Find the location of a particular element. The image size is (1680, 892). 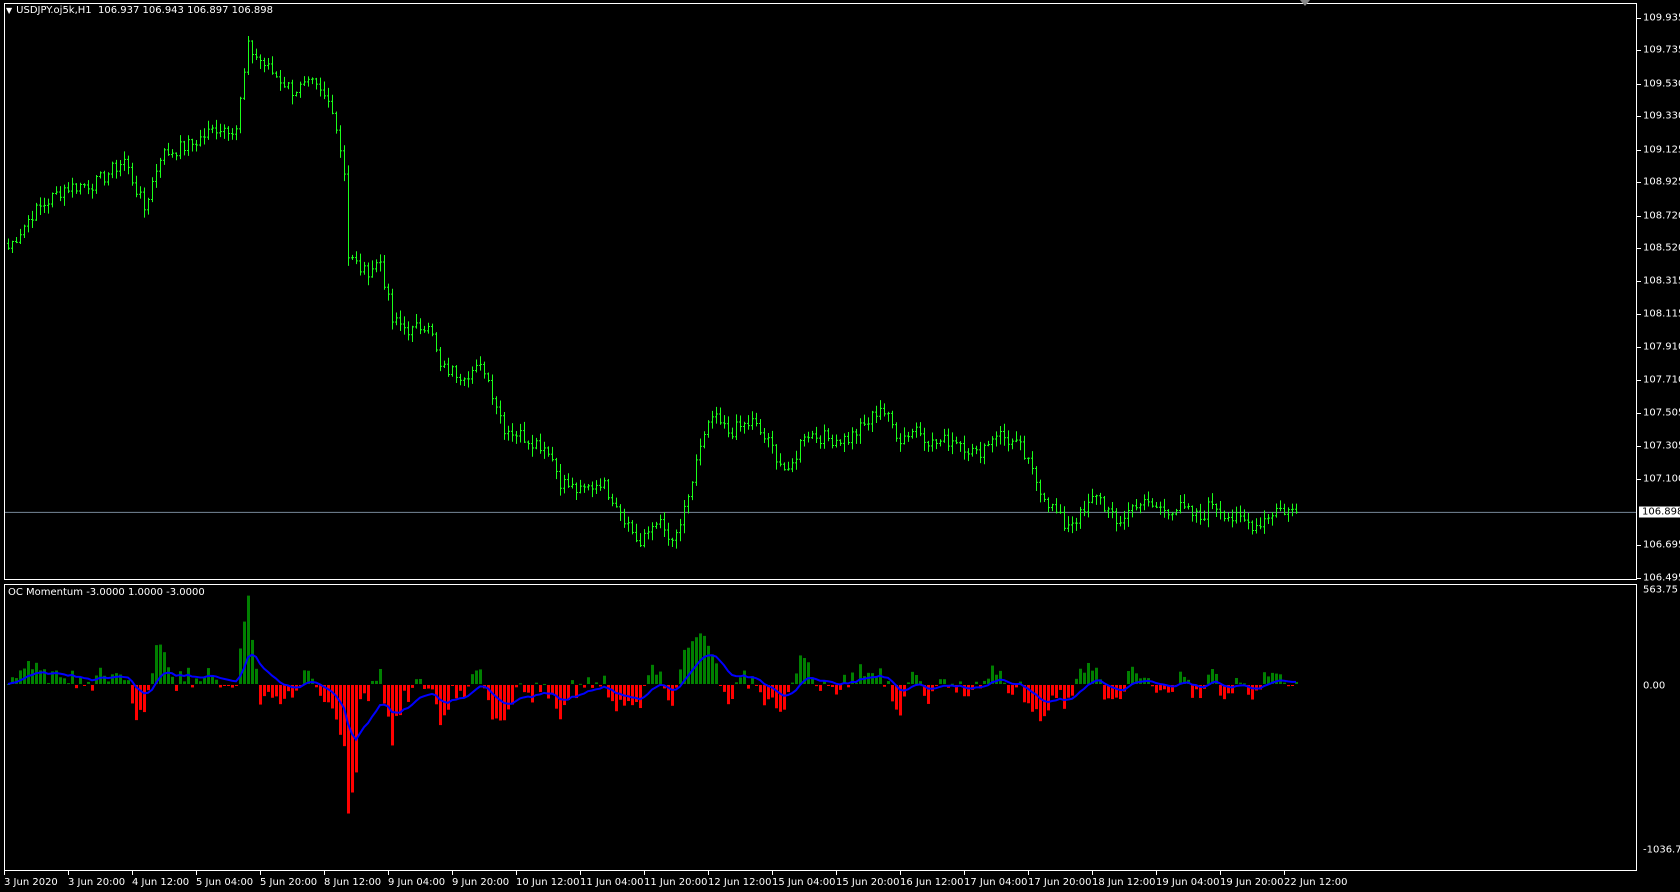

time-axis-label: 11 Jun 20:00 is located at coordinates (676, 882).